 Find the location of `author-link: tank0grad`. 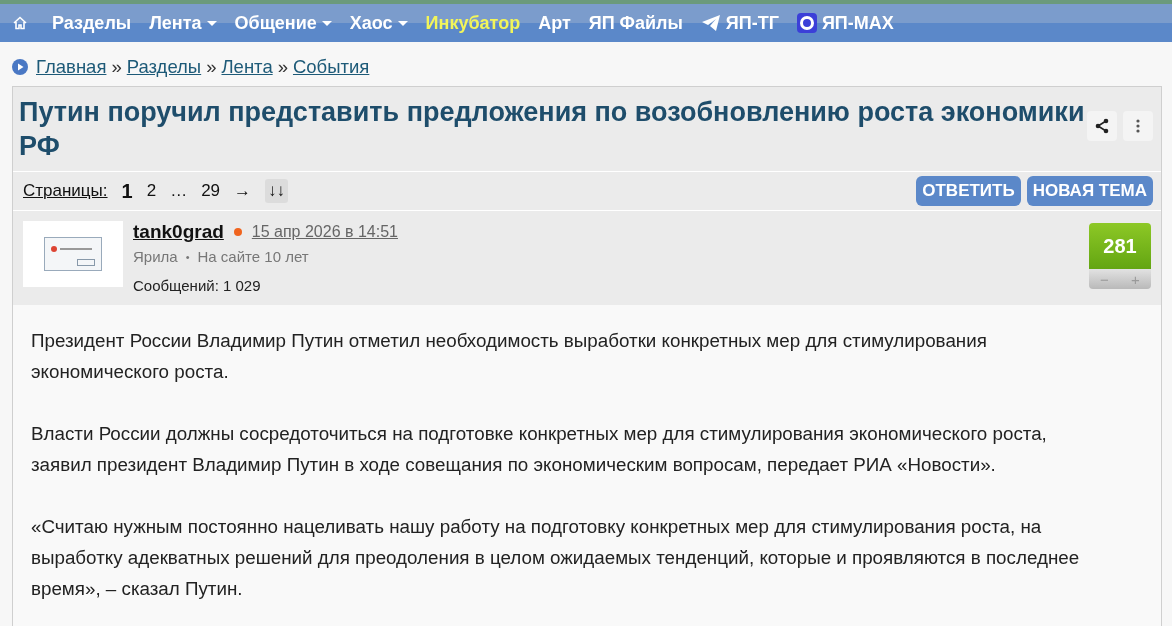

author-link: tank0grad is located at coordinates (178, 232).